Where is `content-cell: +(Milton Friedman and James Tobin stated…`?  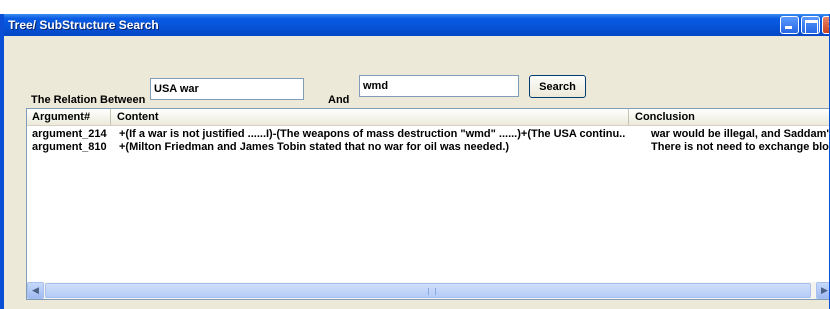
content-cell: +(Milton Friedman and James Tobin stated… is located at coordinates (314, 147).